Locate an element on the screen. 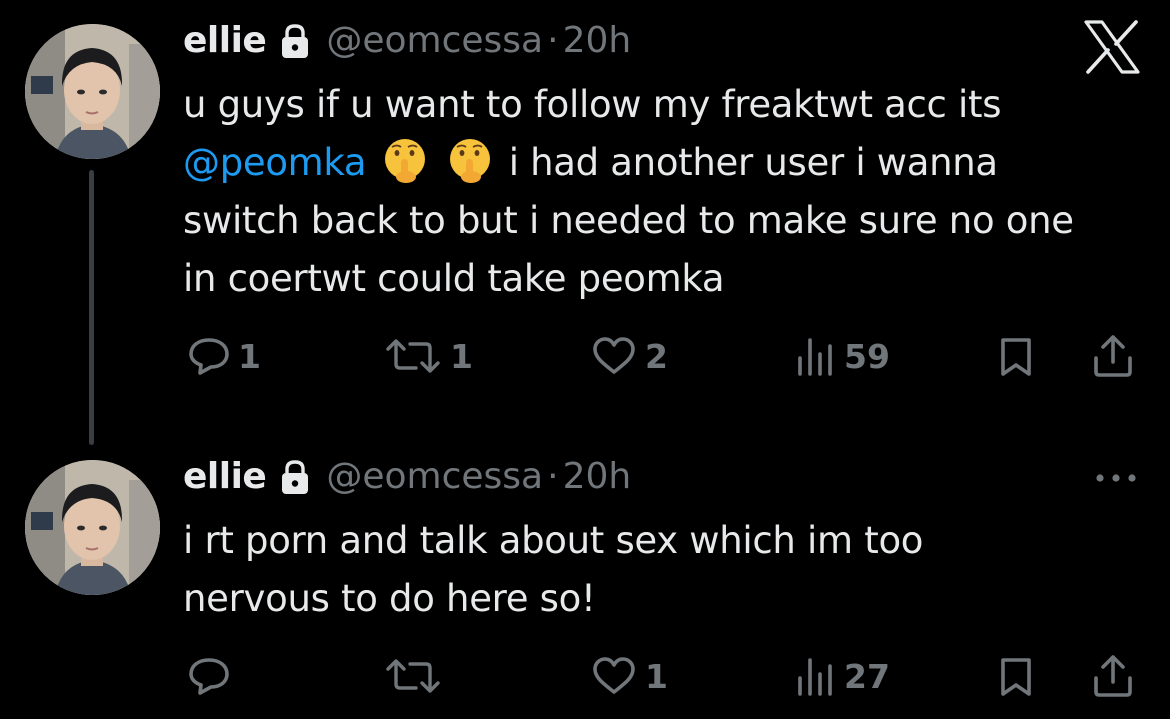 Image resolution: width=1170 pixels, height=719 pixels. reply-button: 1 is located at coordinates (224, 356).